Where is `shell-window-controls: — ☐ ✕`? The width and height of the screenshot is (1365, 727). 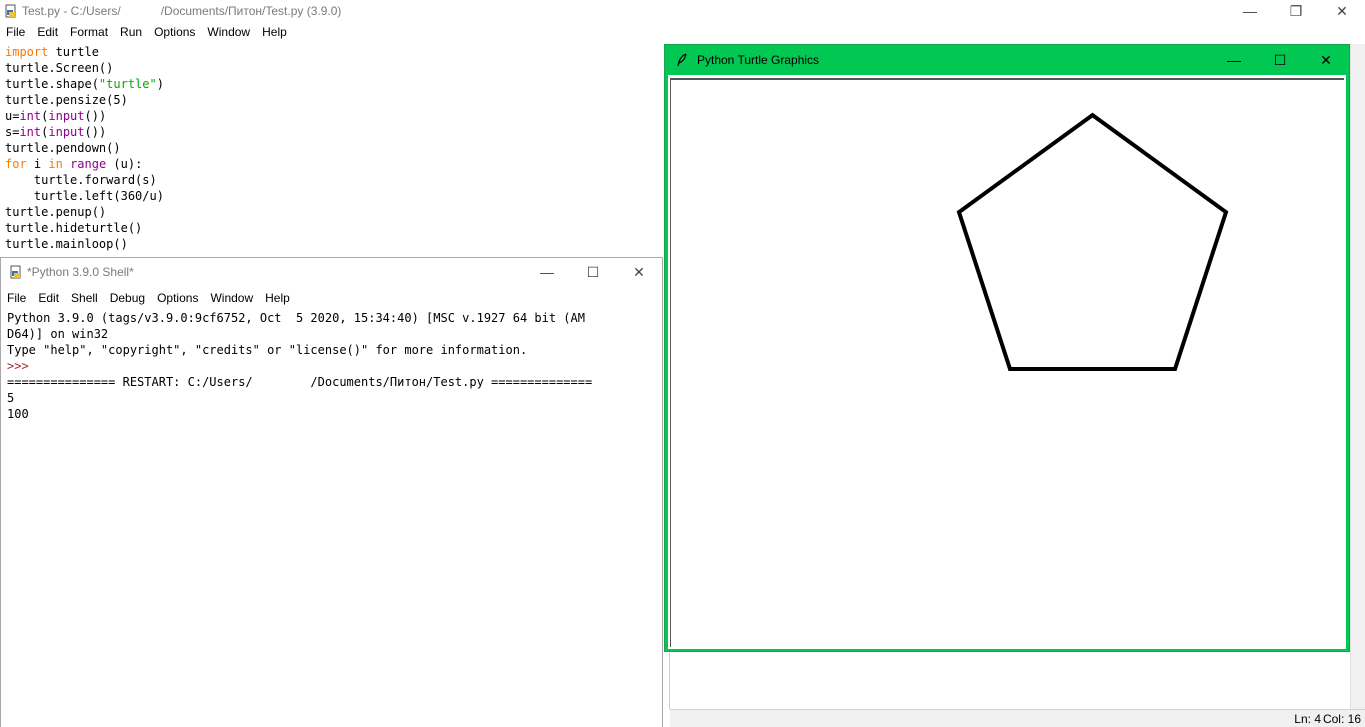 shell-window-controls: — ☐ ✕ is located at coordinates (593, 272).